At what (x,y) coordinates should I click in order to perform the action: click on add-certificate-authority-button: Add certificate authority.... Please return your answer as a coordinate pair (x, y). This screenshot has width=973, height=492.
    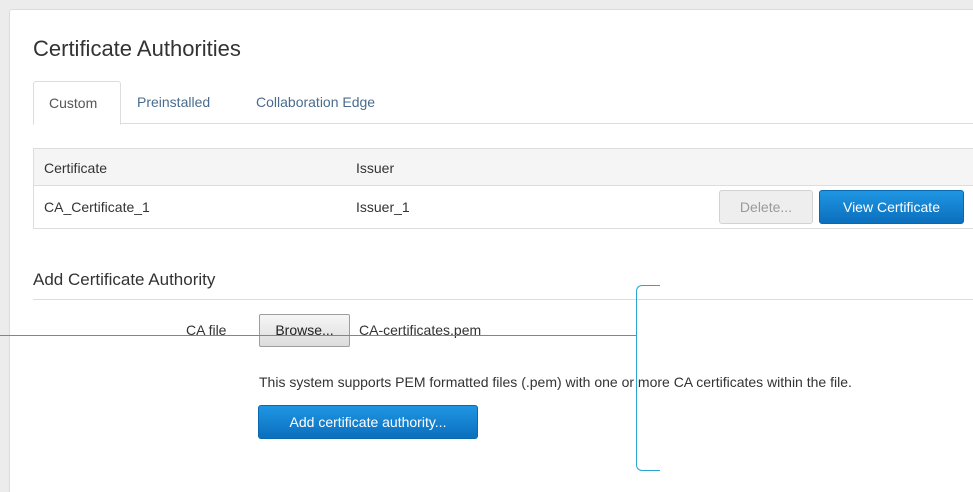
    Looking at the image, I should click on (368, 422).